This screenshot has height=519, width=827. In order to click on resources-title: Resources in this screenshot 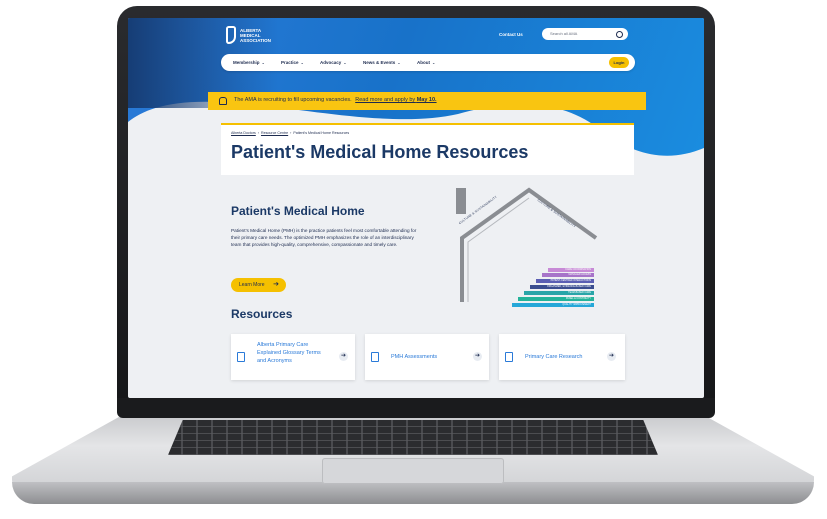, I will do `click(262, 314)`.